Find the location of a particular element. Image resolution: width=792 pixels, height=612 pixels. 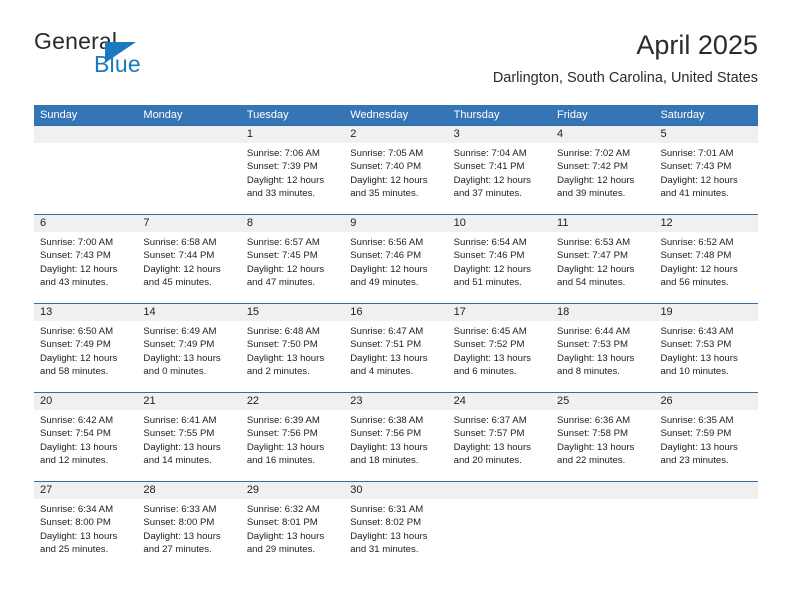

sunrise-text: Sunrise: 7:06 AM is located at coordinates (283, 153).